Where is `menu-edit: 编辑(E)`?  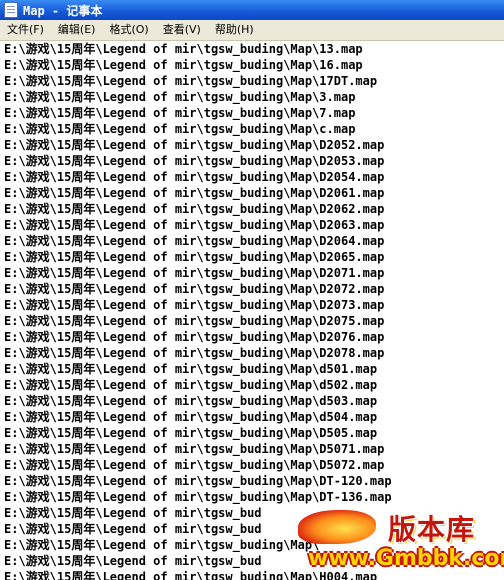 menu-edit: 编辑(E) is located at coordinates (77, 30).